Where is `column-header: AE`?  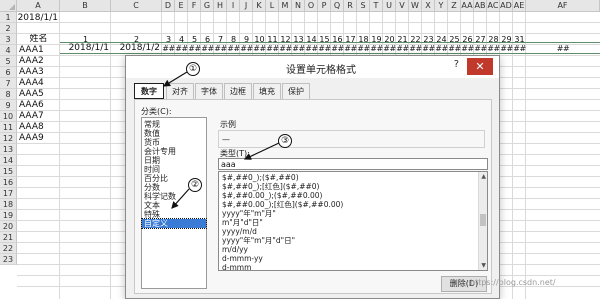 column-header: AE is located at coordinates (519, 6).